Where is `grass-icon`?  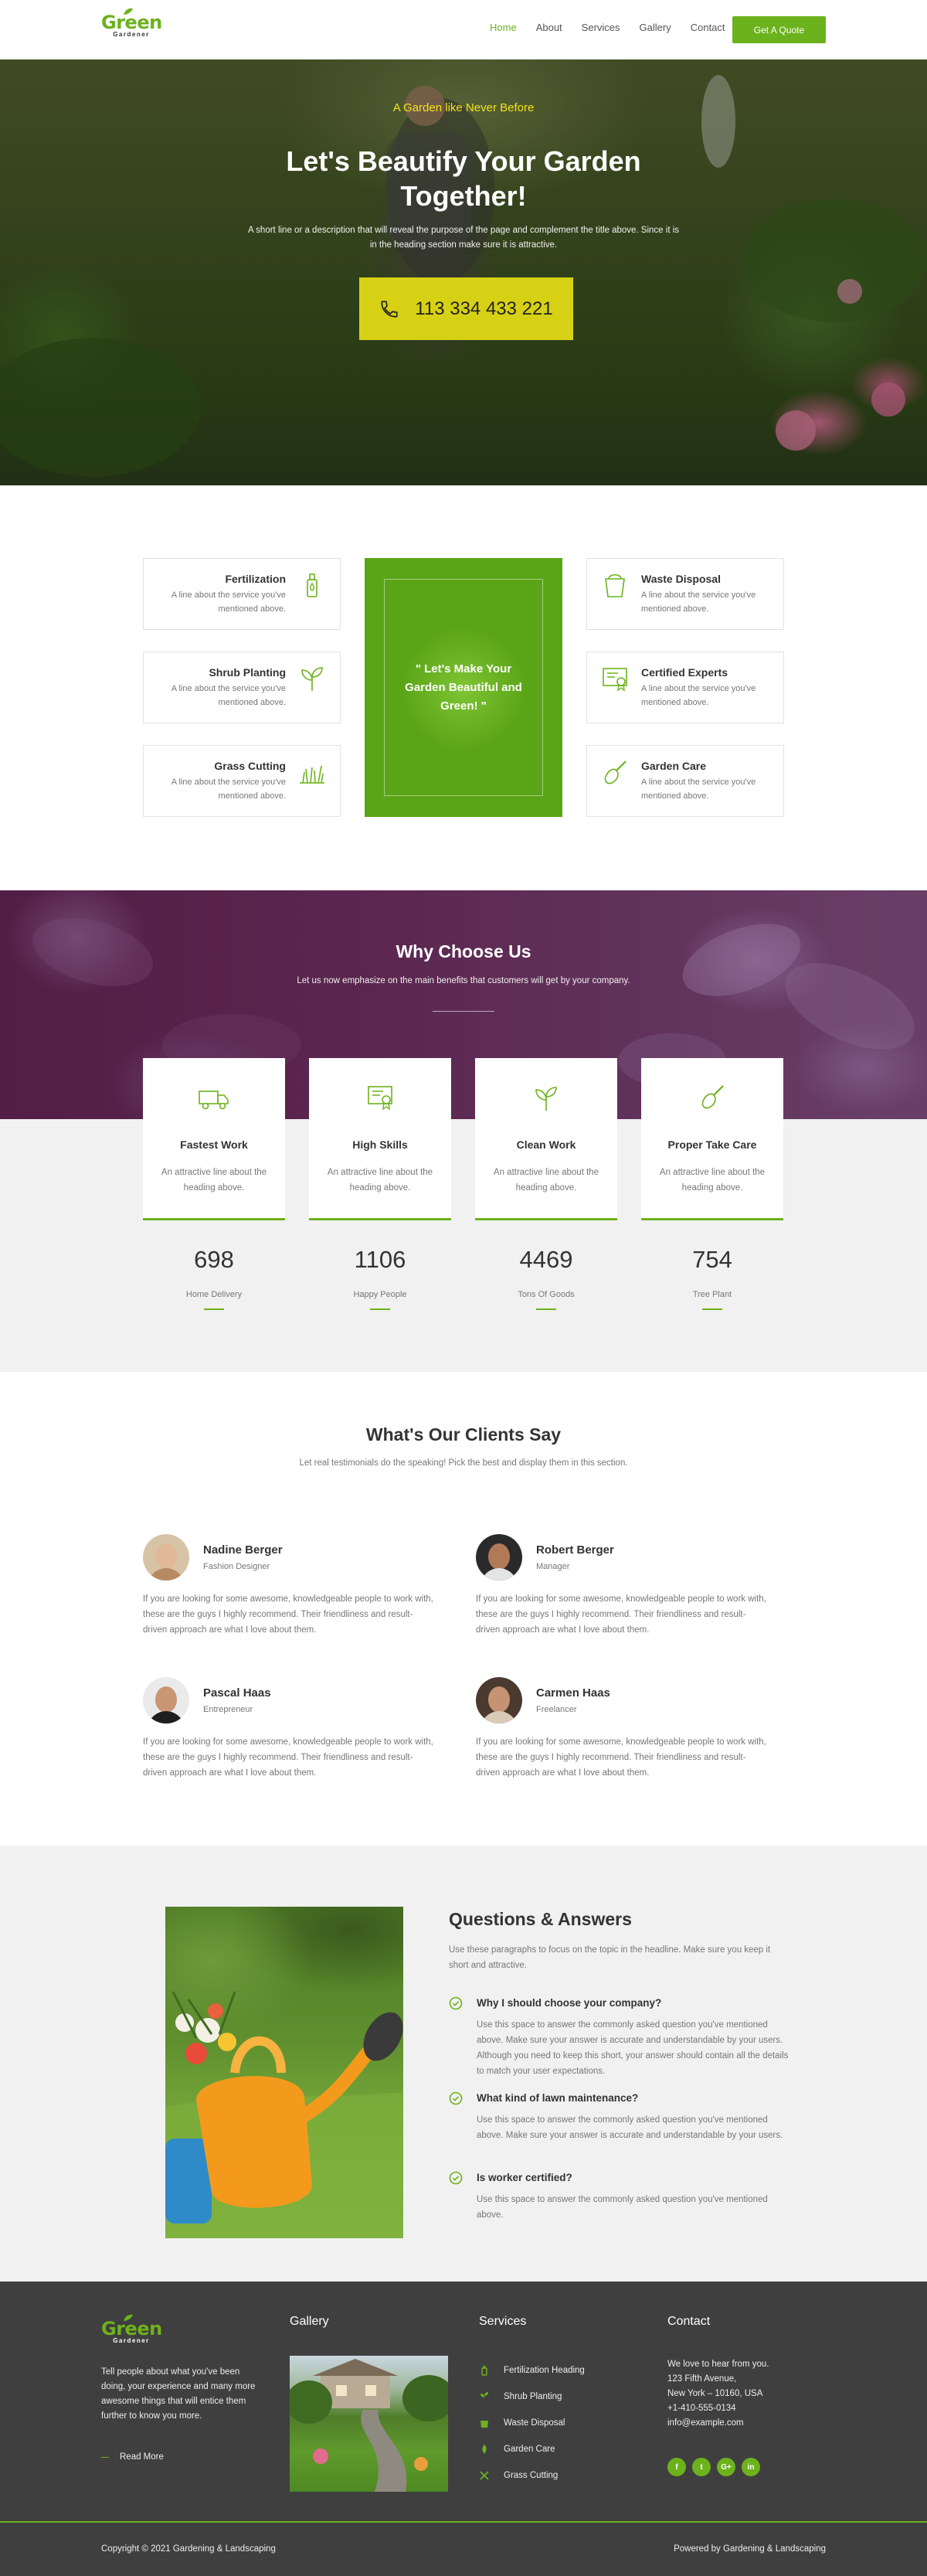 grass-icon is located at coordinates (312, 774).